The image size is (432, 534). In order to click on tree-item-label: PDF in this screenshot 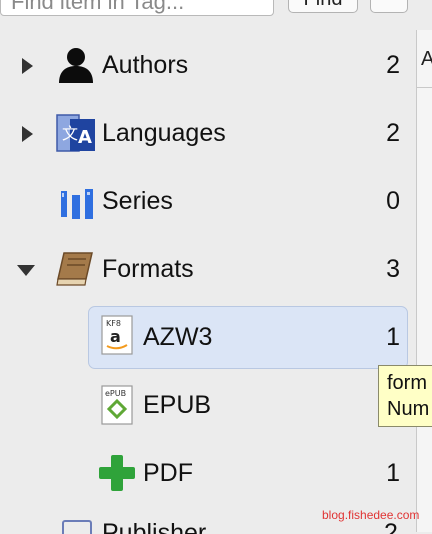, I will do `click(168, 473)`.